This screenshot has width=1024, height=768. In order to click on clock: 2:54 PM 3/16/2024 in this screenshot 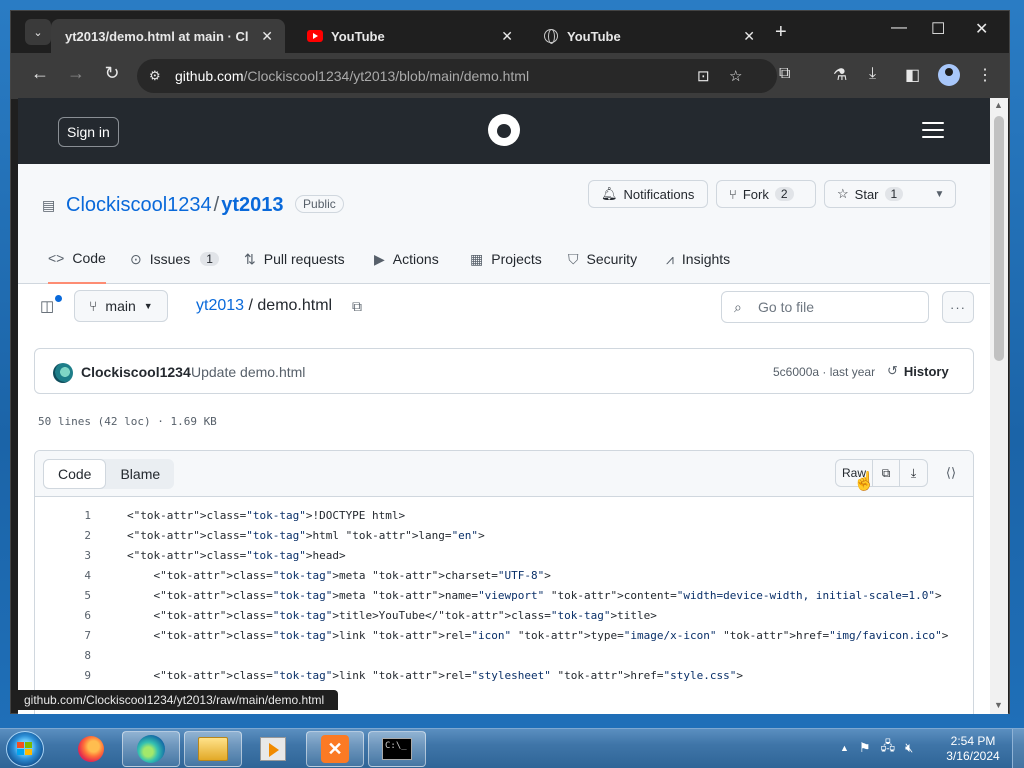, I will do `click(973, 749)`.